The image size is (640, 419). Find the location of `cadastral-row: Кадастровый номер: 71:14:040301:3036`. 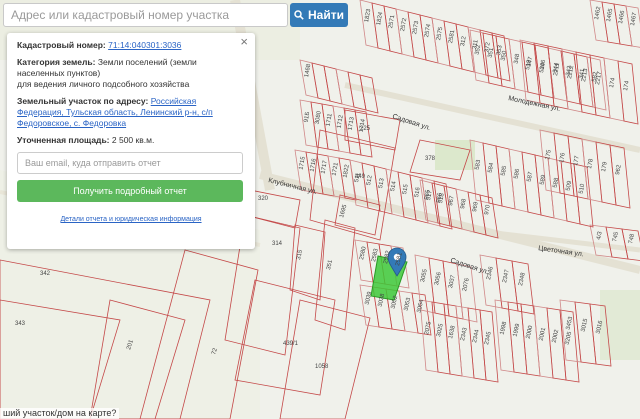

cadastral-row: Кадастровый номер: 71:14:040301:3036 is located at coordinates (131, 45).